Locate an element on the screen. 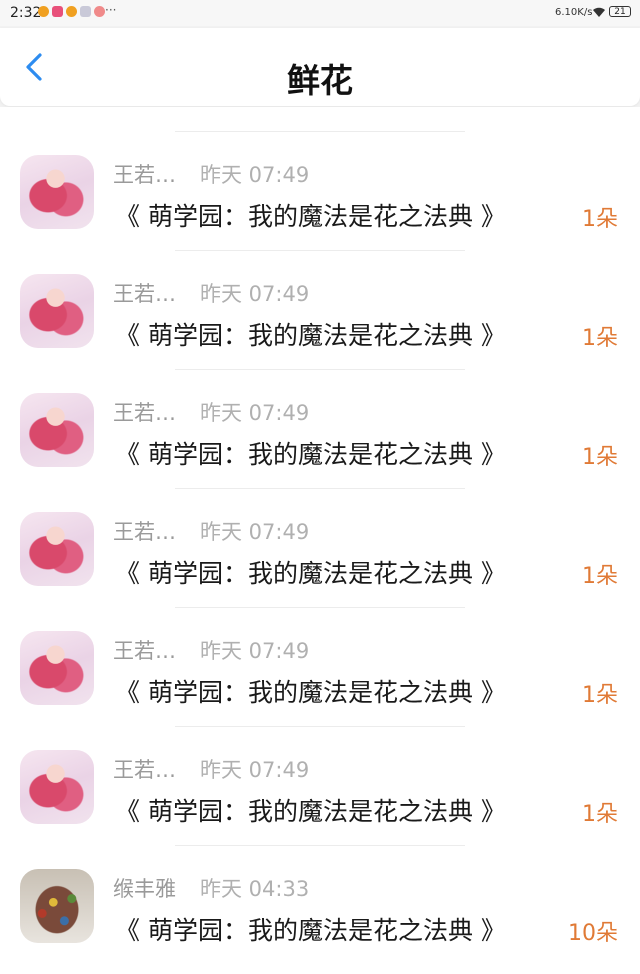 This screenshot has height=974, width=640. status-bar: 2:32 ··· 6.10K/s 21 is located at coordinates (320, 13).